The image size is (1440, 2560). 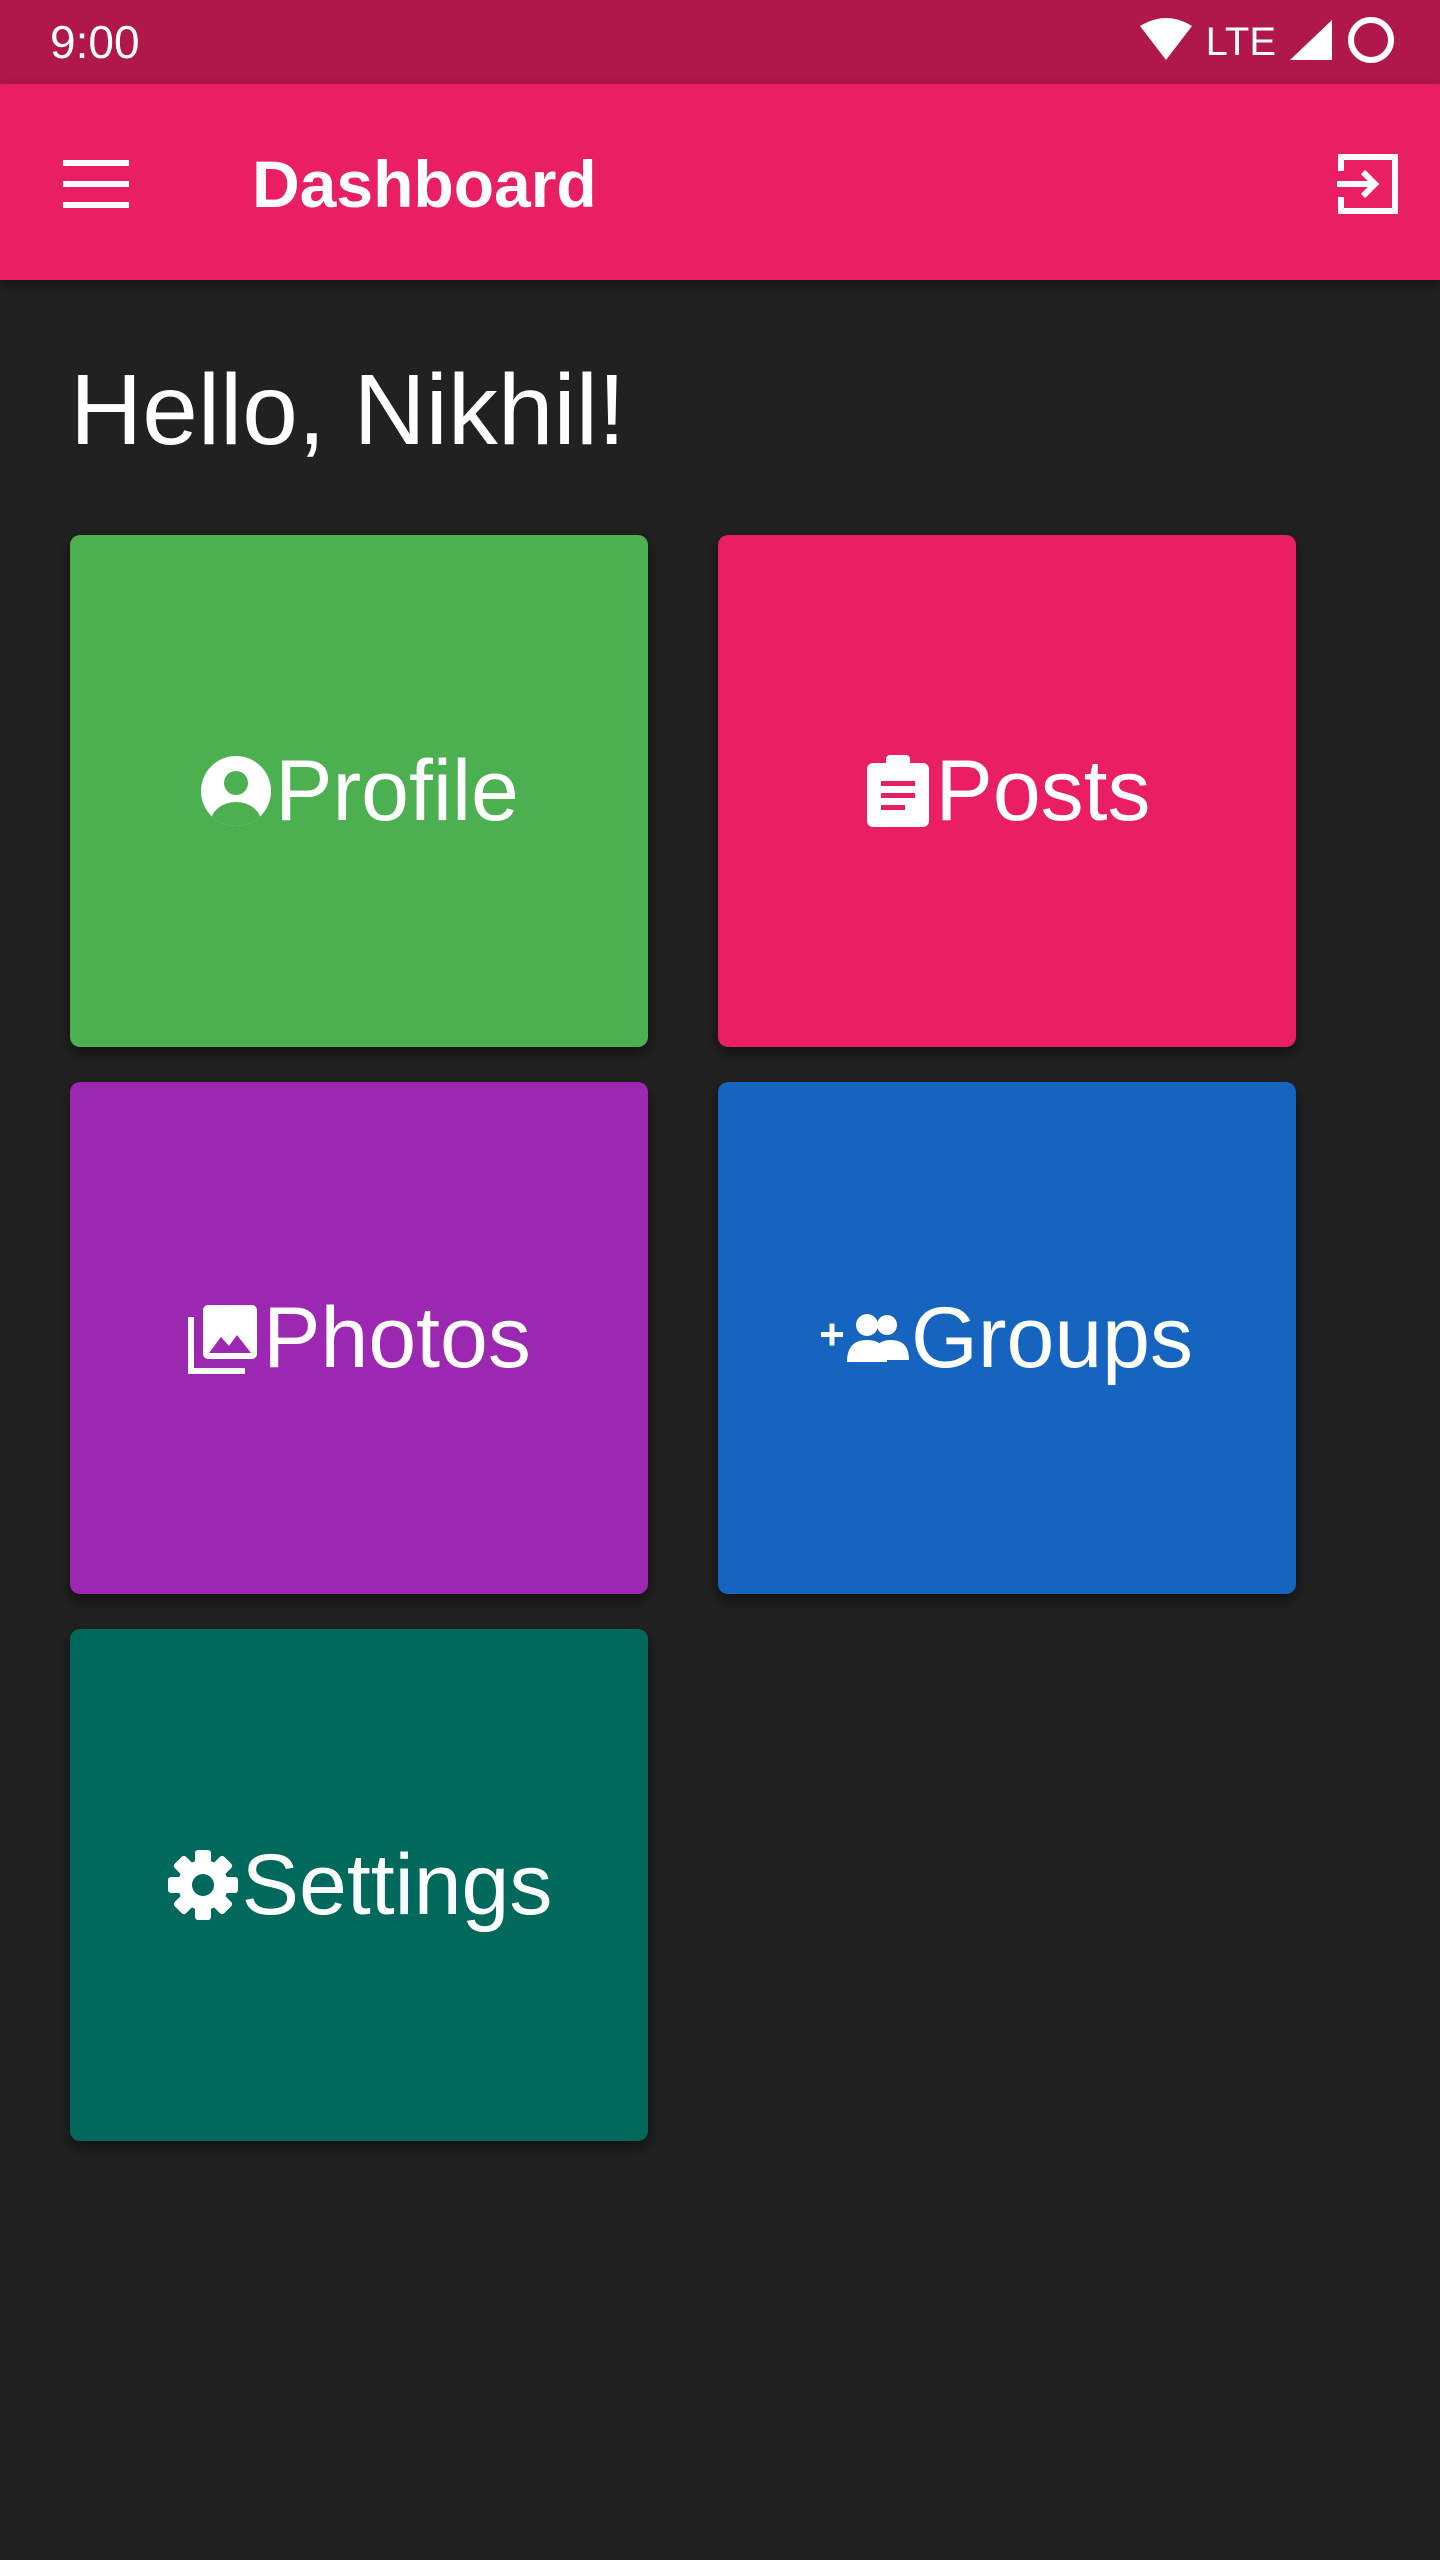 What do you see at coordinates (720, 182) in the screenshot?
I see `app-bar: Dashboard` at bounding box center [720, 182].